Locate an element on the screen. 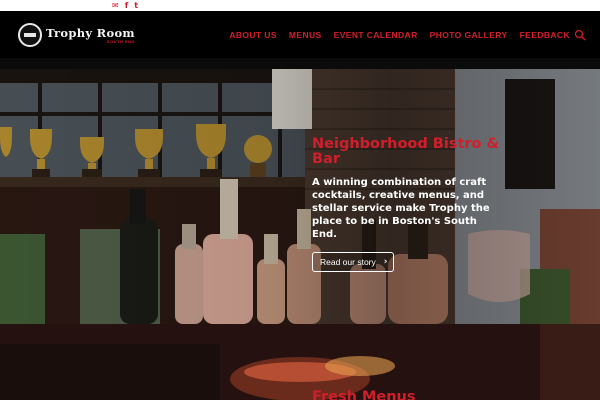  nav-photo-gallery: PHOTO GALLERY is located at coordinates (469, 35).